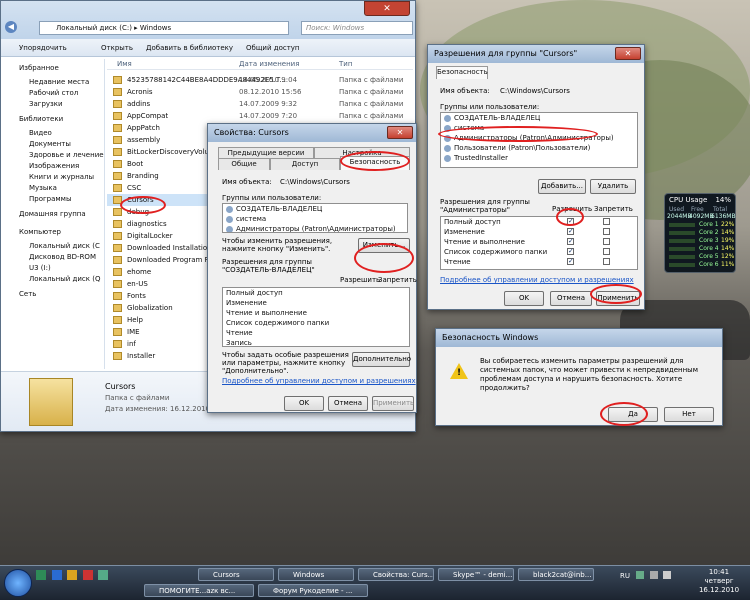 Image resolution: width=750 pixels, height=600 pixels. I want to click on nav-item: Видео, so click(52, 133).